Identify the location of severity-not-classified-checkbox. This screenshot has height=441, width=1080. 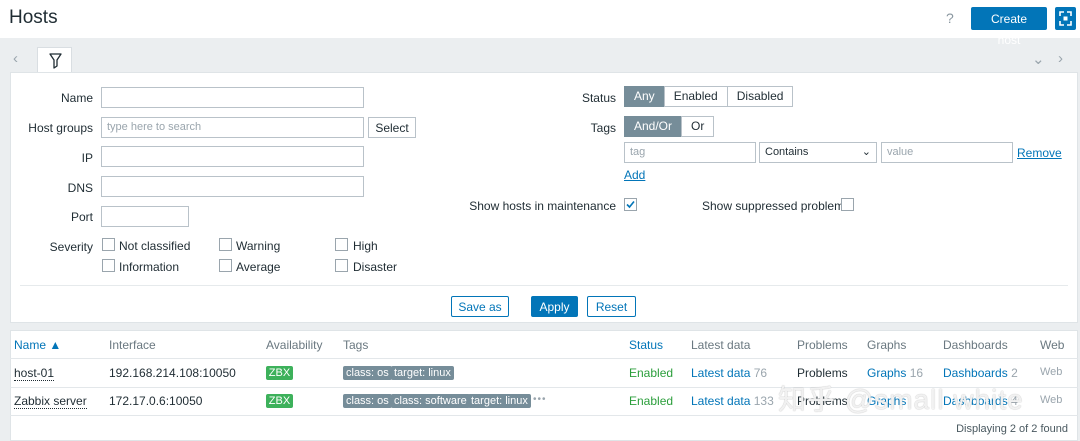
(108, 244).